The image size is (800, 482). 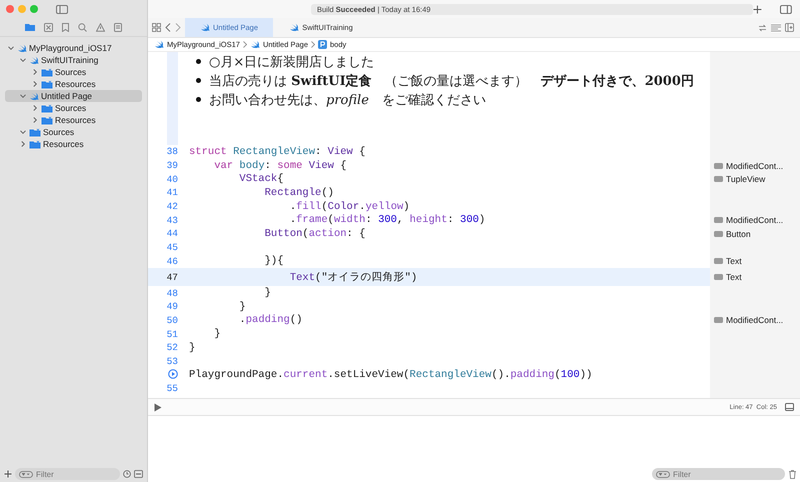 I want to click on line-number: 49, so click(x=172, y=306).